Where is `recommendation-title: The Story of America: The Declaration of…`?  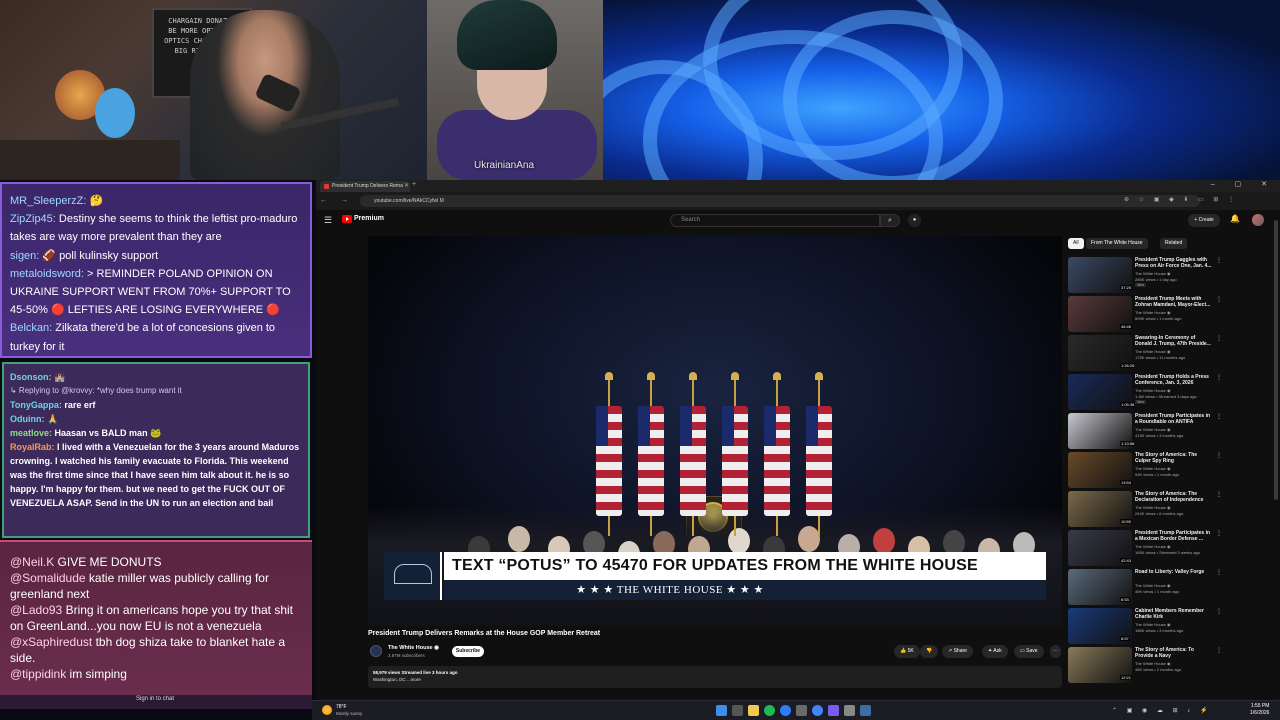
recommendation-title: The Story of America: The Declaration of… is located at coordinates (1174, 497).